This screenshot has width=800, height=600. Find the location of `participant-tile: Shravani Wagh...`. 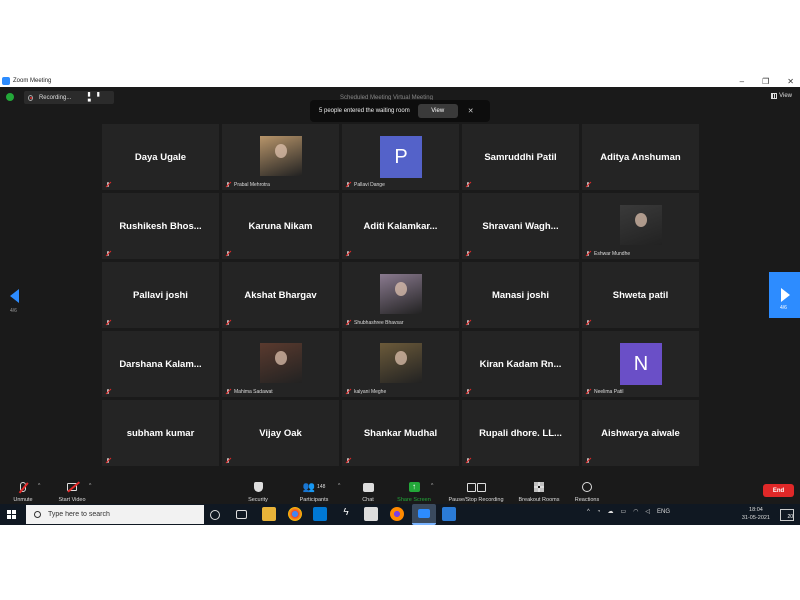

participant-tile: Shravani Wagh... is located at coordinates (520, 226).